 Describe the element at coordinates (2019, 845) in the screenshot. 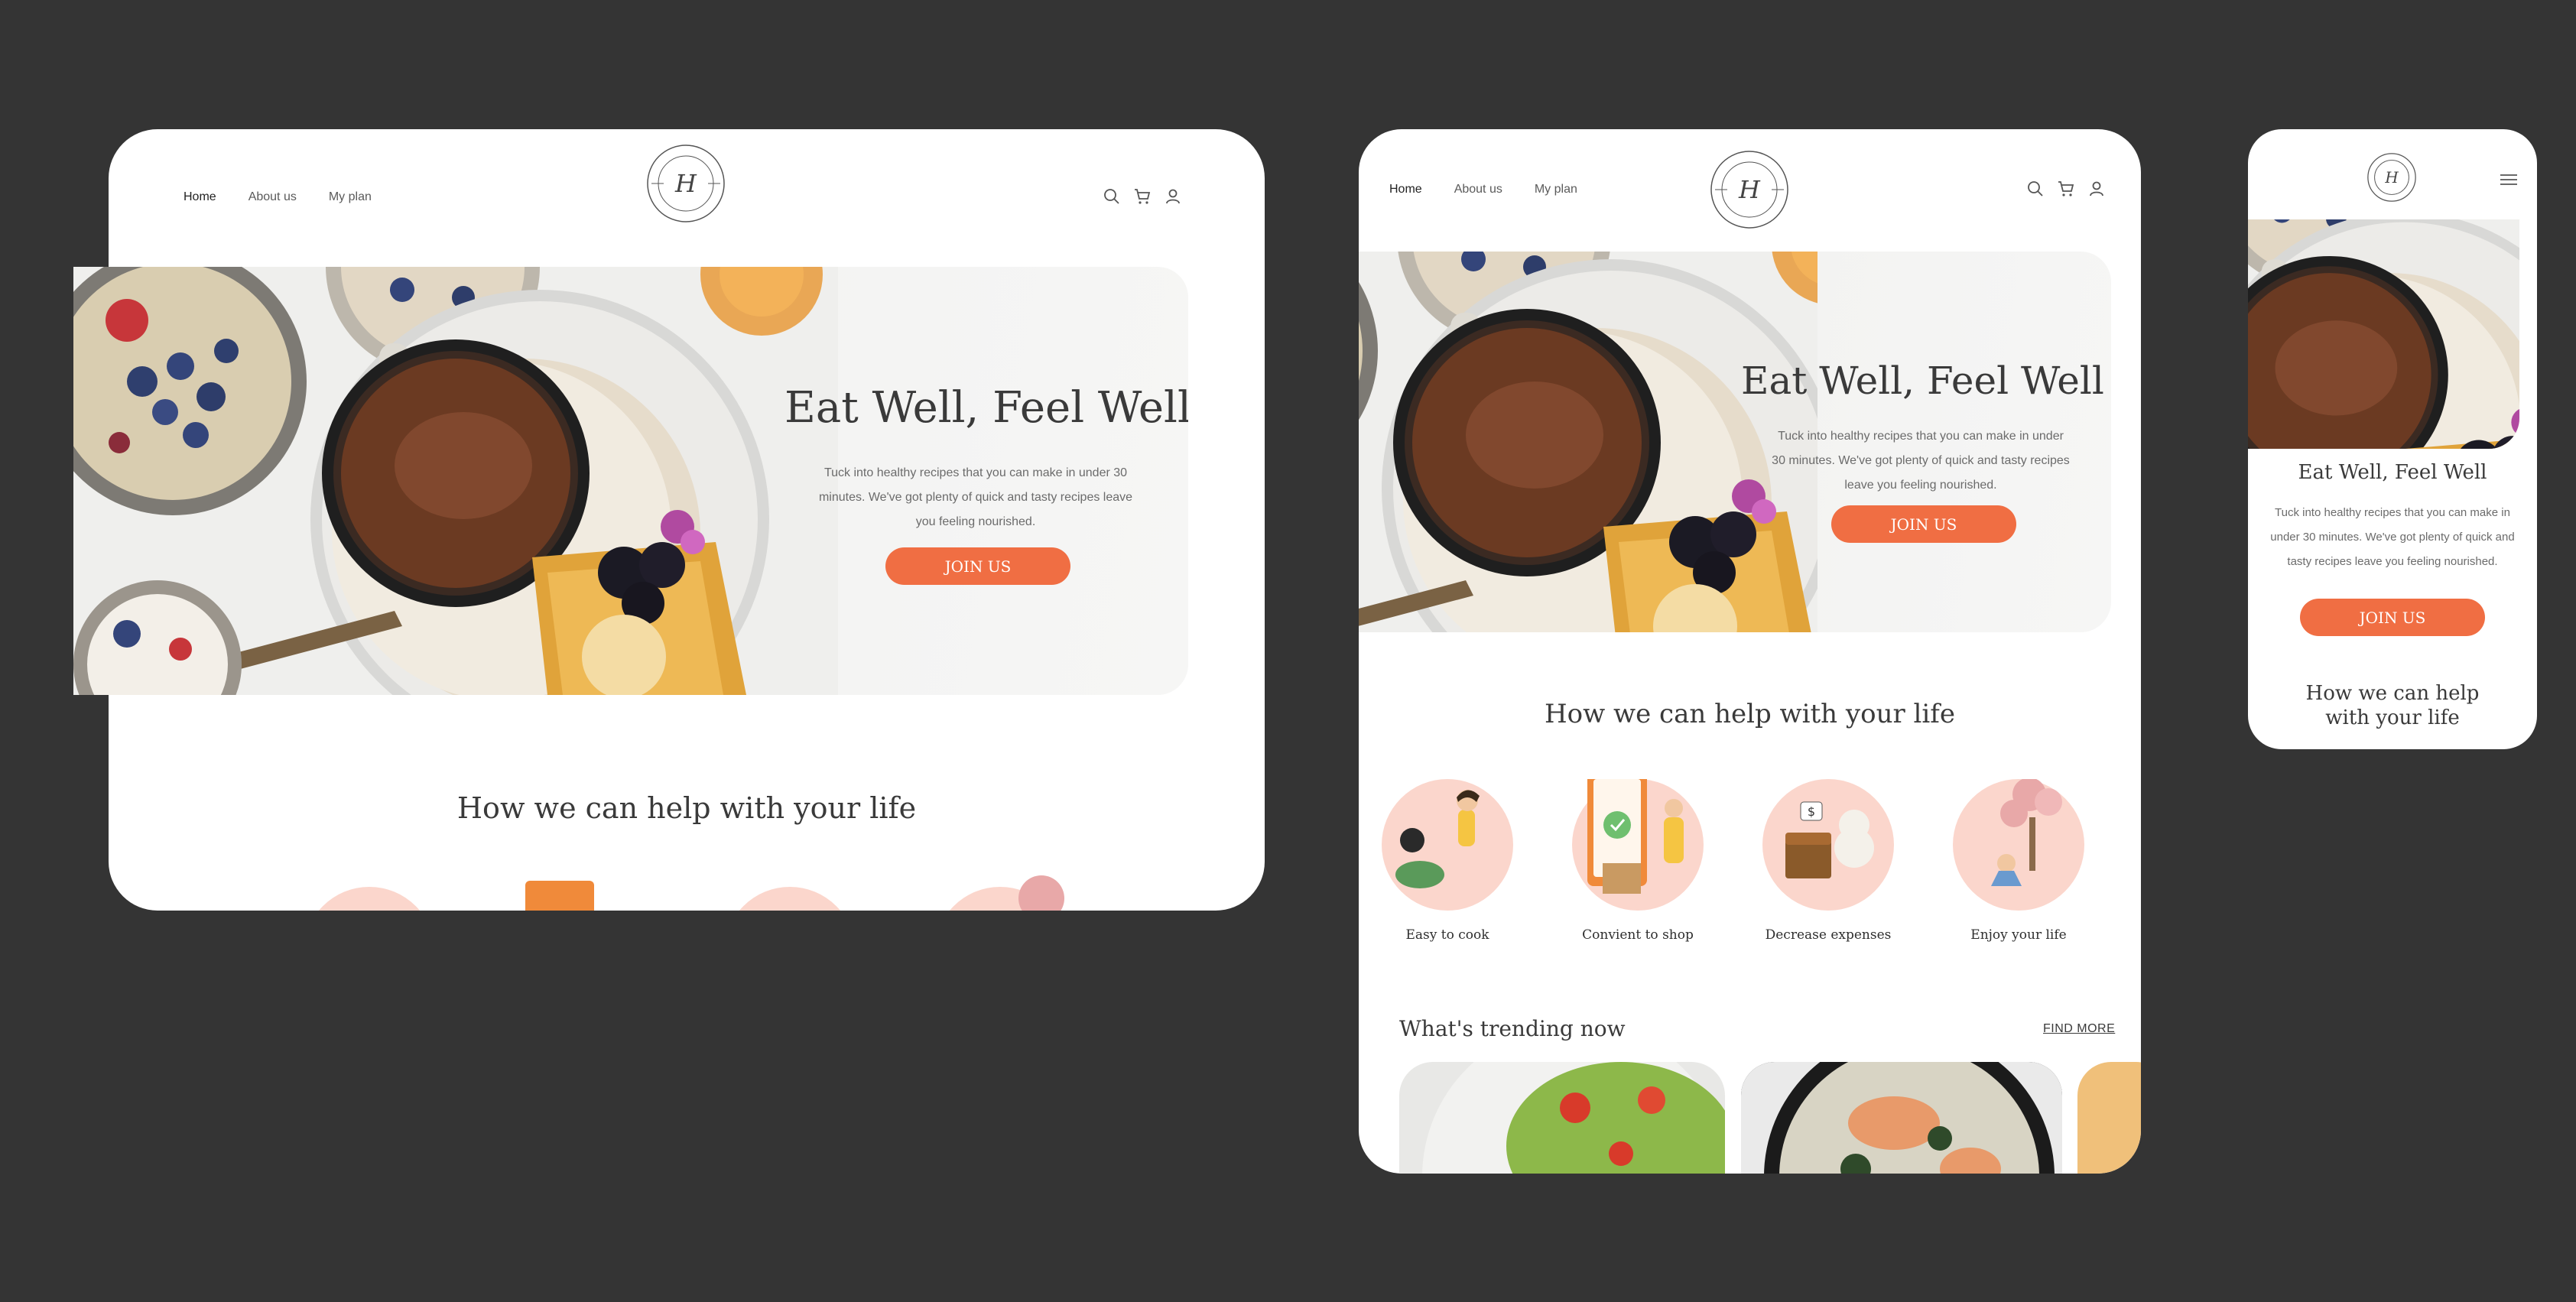

I see `enjoy-life-illustration-icon` at that location.